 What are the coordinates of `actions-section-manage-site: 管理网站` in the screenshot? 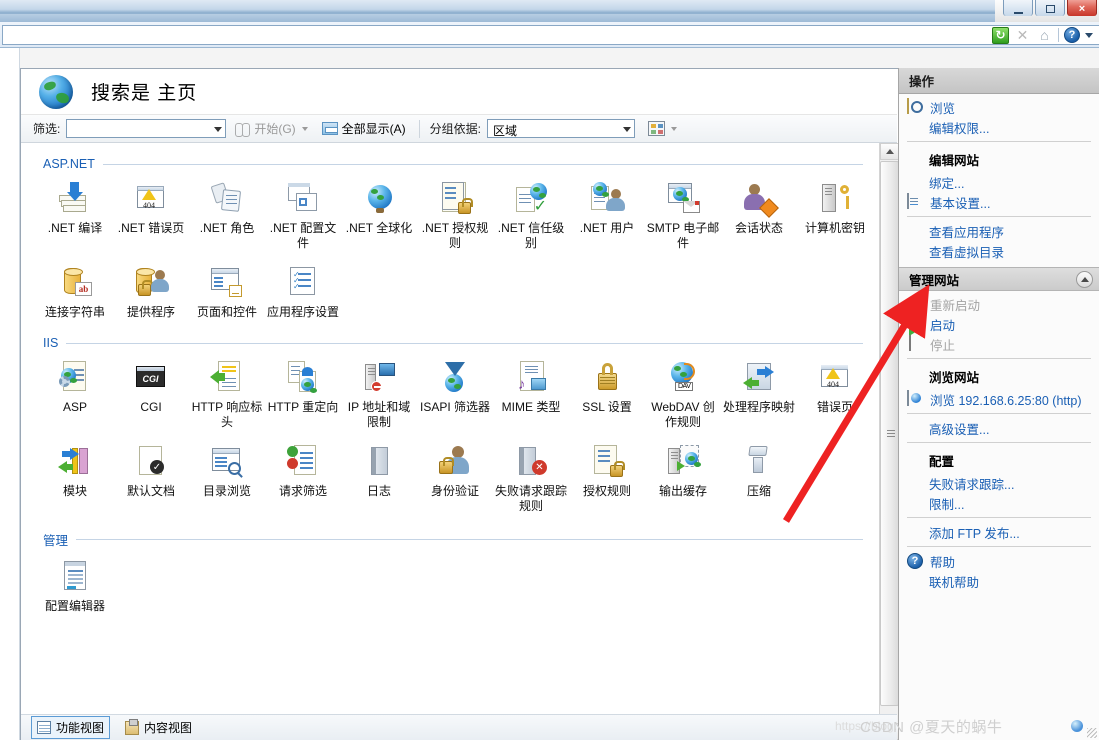 It's located at (999, 279).